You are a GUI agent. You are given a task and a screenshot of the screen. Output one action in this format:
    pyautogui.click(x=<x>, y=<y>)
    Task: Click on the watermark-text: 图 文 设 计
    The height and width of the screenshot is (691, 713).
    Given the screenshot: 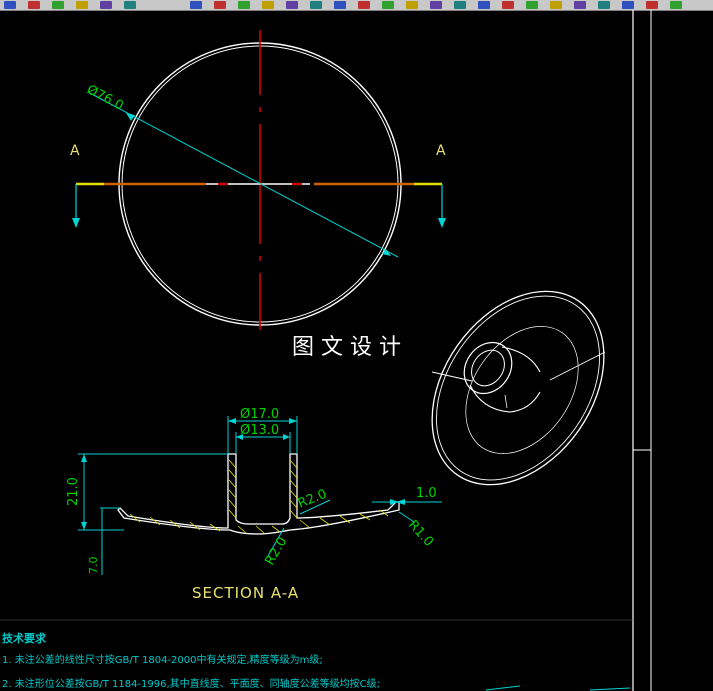 What is the action you would take?
    pyautogui.click(x=346, y=347)
    